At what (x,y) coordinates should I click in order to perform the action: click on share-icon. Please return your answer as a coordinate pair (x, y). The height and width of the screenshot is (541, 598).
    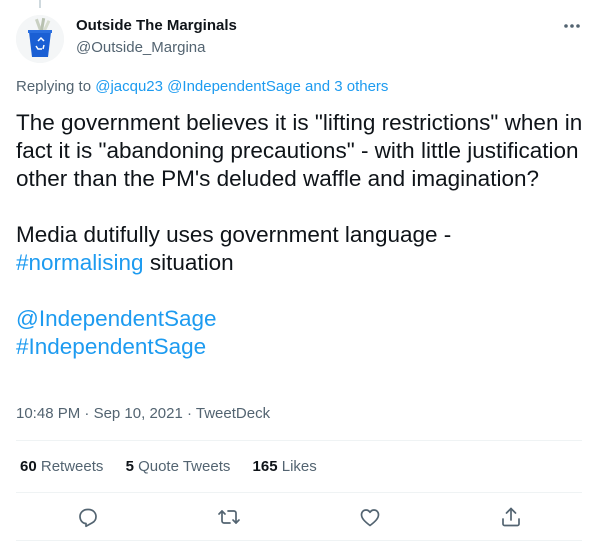
    Looking at the image, I should click on (511, 517).